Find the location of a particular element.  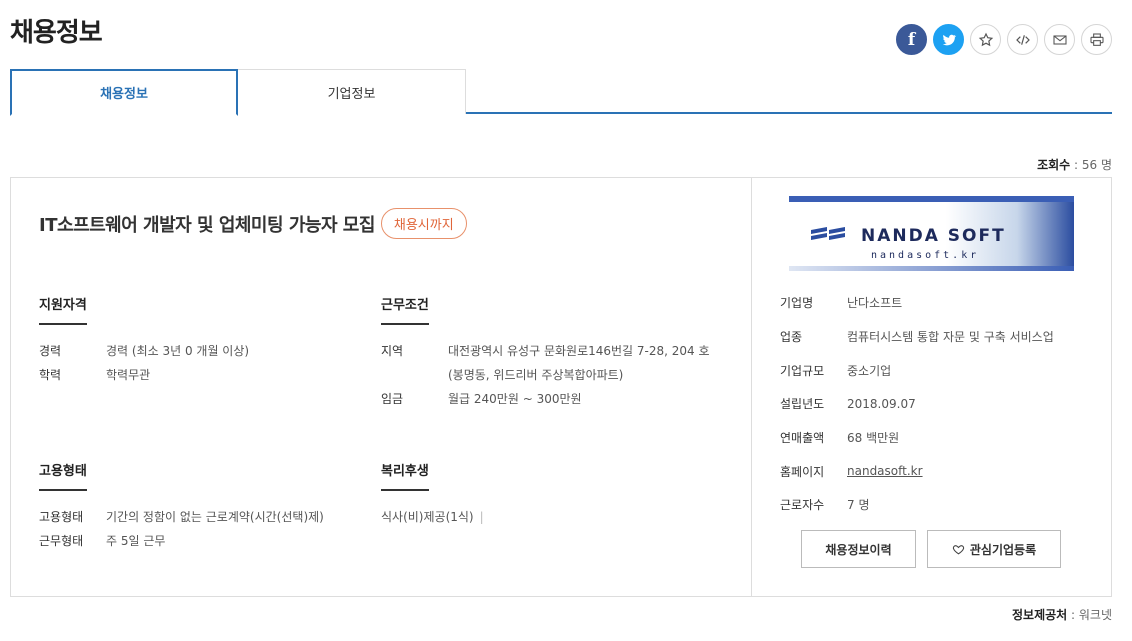

embed-code-button is located at coordinates (1022, 39).